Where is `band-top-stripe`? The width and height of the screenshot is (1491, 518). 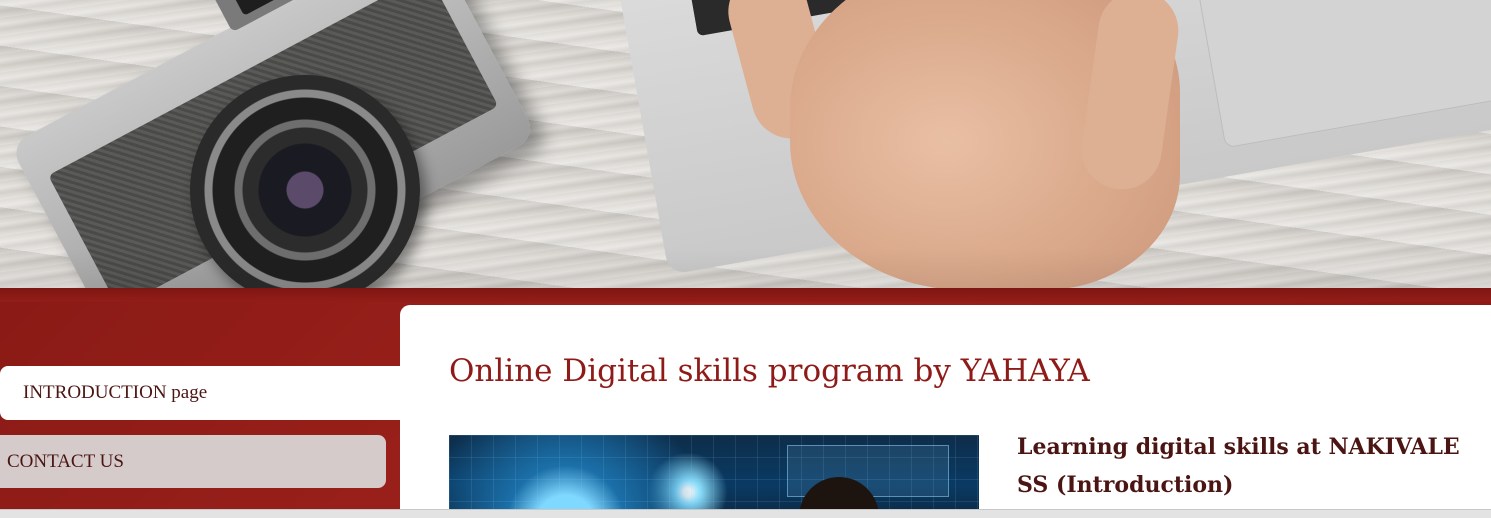 band-top-stripe is located at coordinates (745, 295).